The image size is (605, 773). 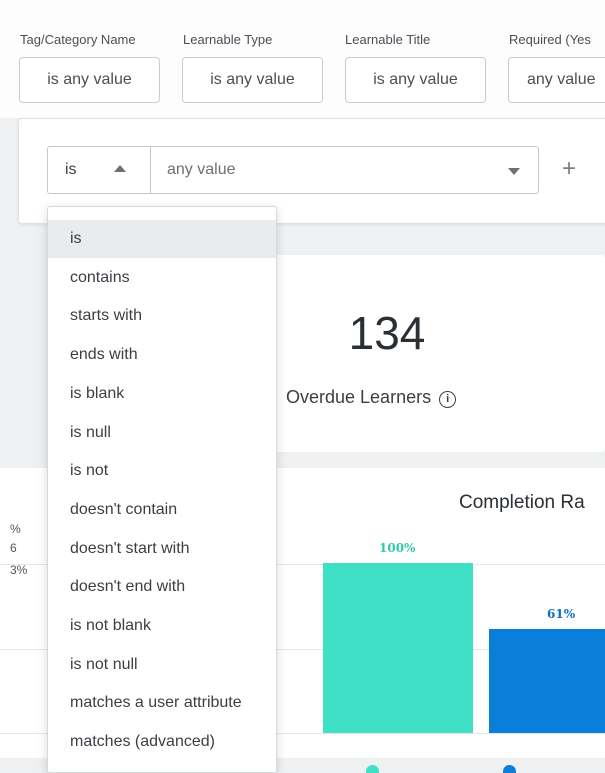 What do you see at coordinates (162, 278) in the screenshot?
I see `menu-item: contains` at bounding box center [162, 278].